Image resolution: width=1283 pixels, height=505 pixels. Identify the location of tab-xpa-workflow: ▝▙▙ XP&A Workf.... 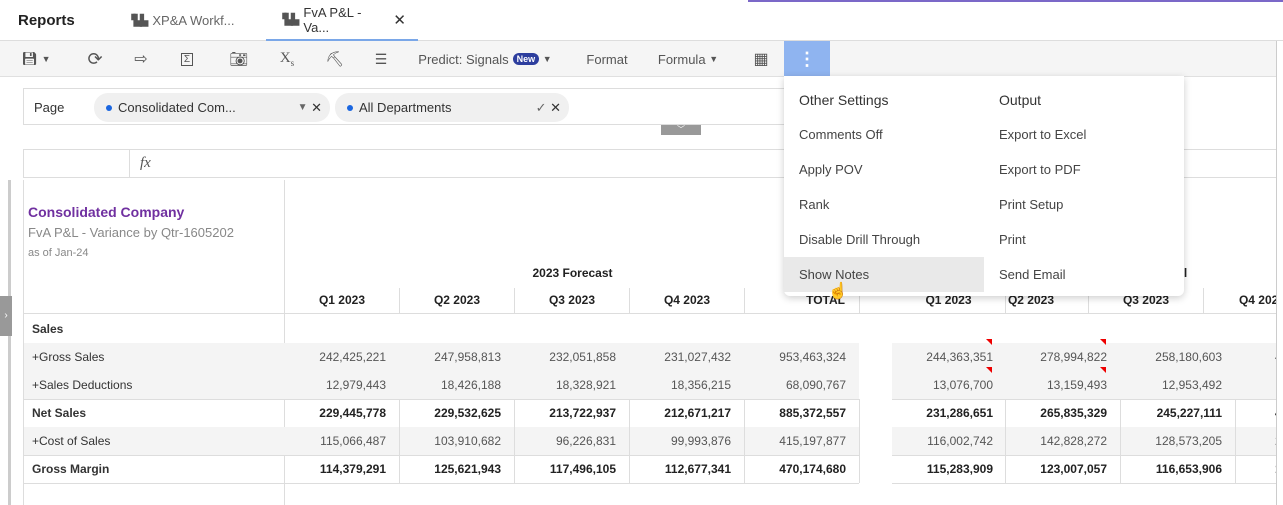
(181, 20).